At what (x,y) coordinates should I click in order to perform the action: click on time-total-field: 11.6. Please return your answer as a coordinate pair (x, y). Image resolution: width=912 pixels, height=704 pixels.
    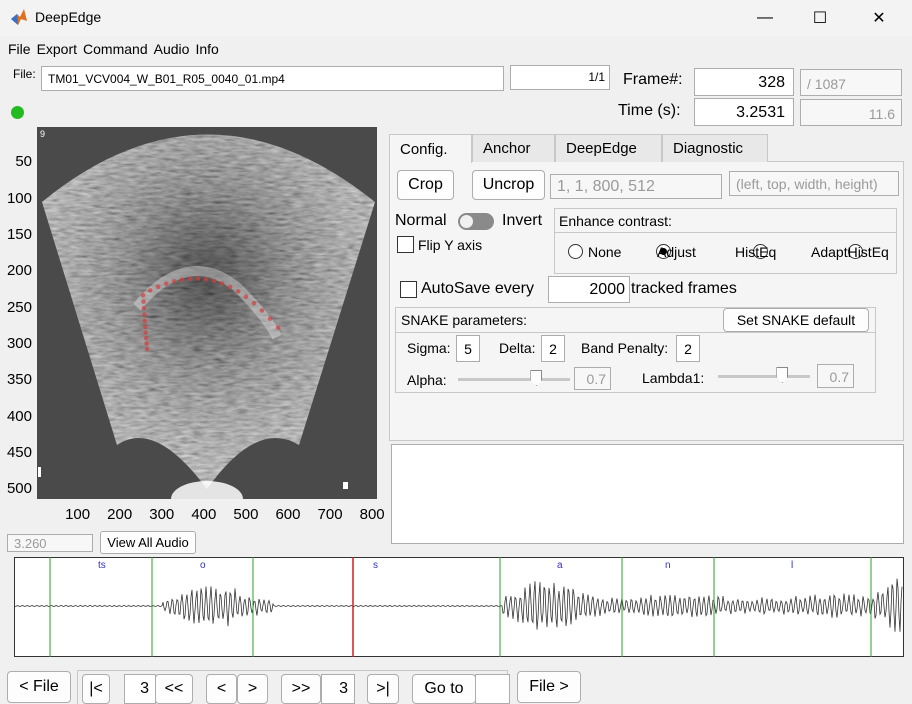
    Looking at the image, I should click on (851, 112).